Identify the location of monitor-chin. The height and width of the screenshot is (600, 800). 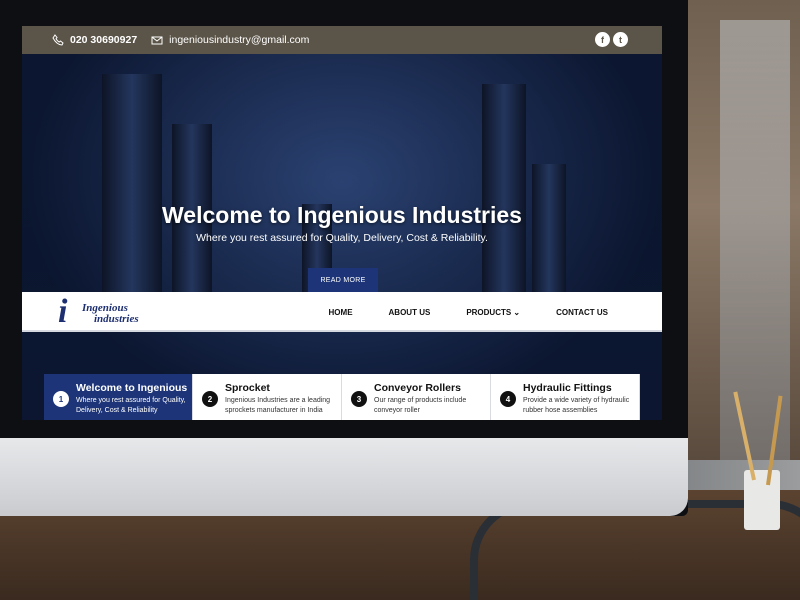
(344, 477).